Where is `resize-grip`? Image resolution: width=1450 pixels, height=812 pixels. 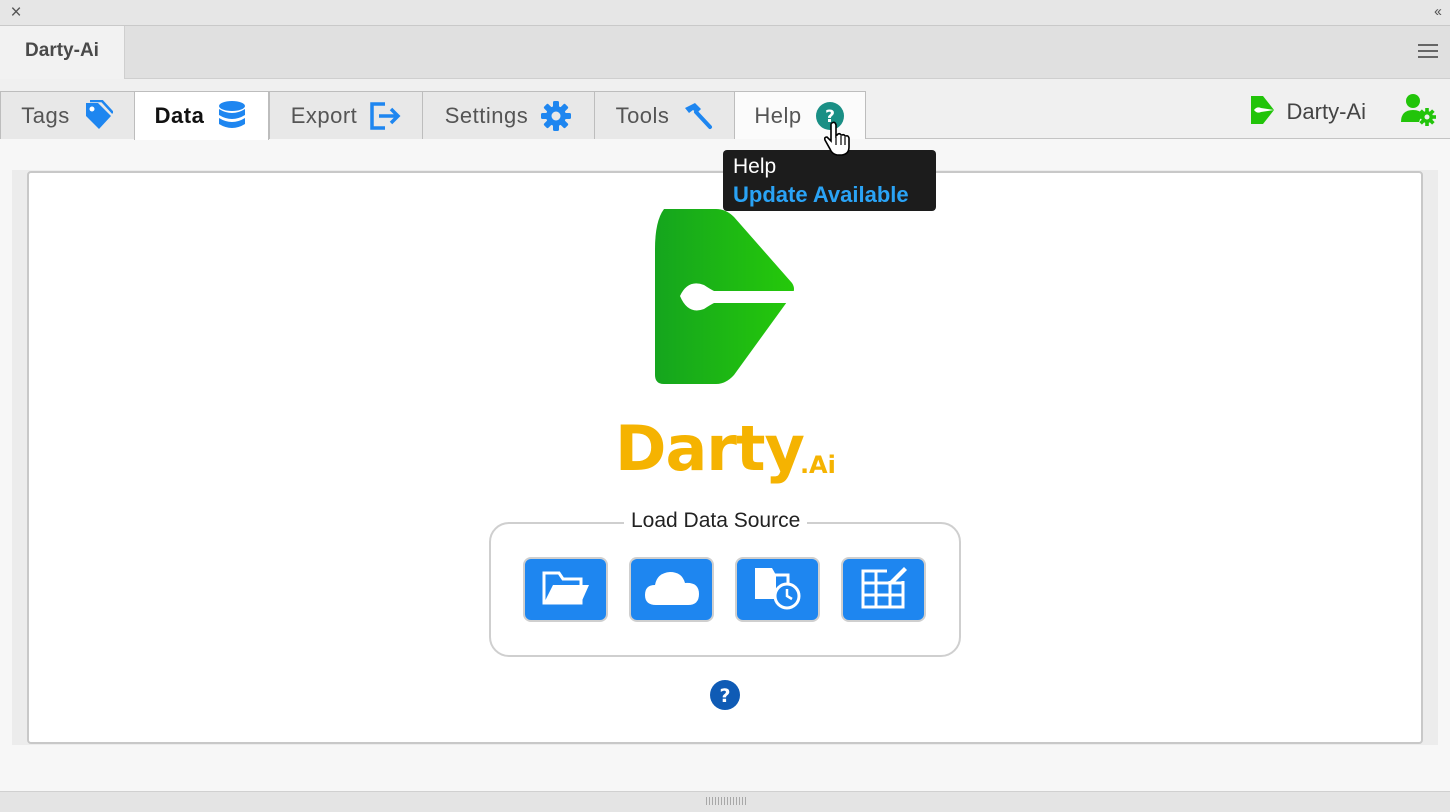 resize-grip is located at coordinates (726, 801).